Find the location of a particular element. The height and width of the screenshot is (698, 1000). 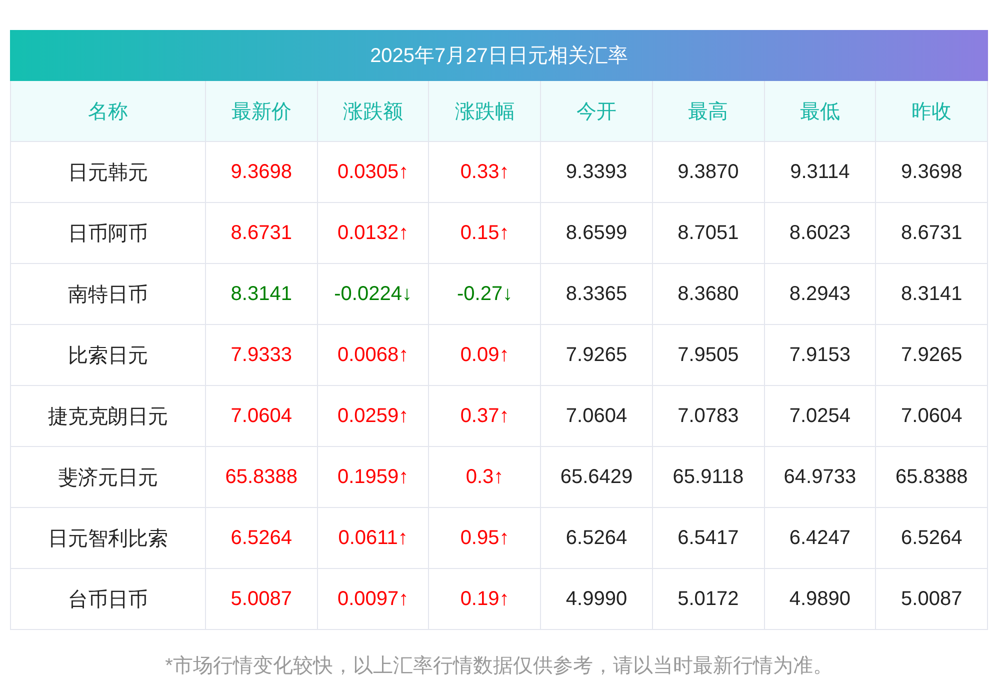

table-cell: 4.9990 is located at coordinates (597, 599).